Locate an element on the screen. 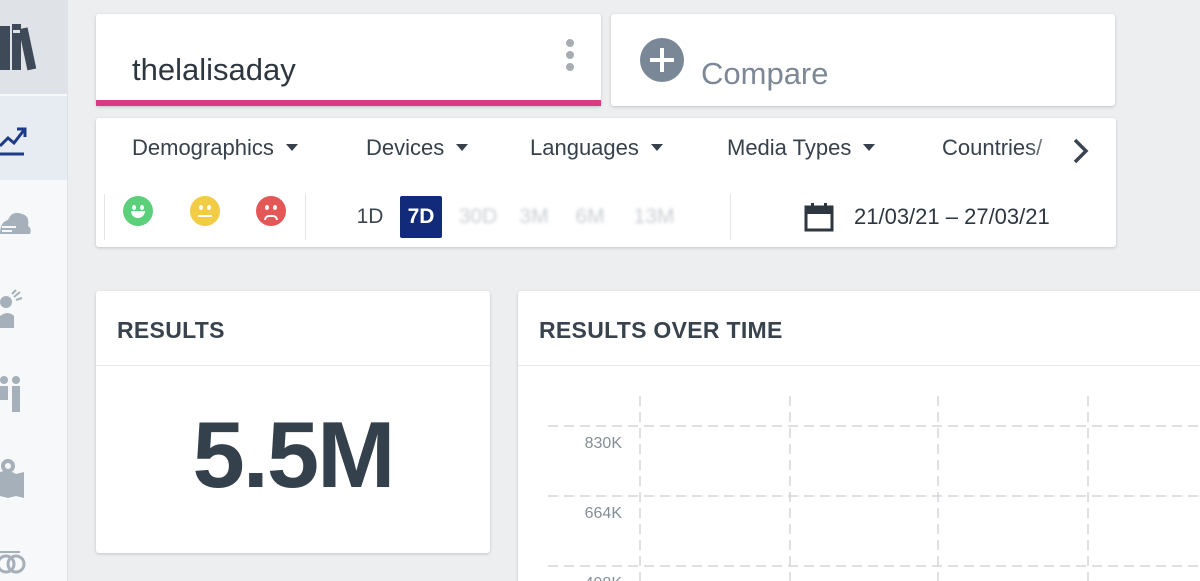 The width and height of the screenshot is (1200, 581). range-7d: 7D is located at coordinates (421, 217).